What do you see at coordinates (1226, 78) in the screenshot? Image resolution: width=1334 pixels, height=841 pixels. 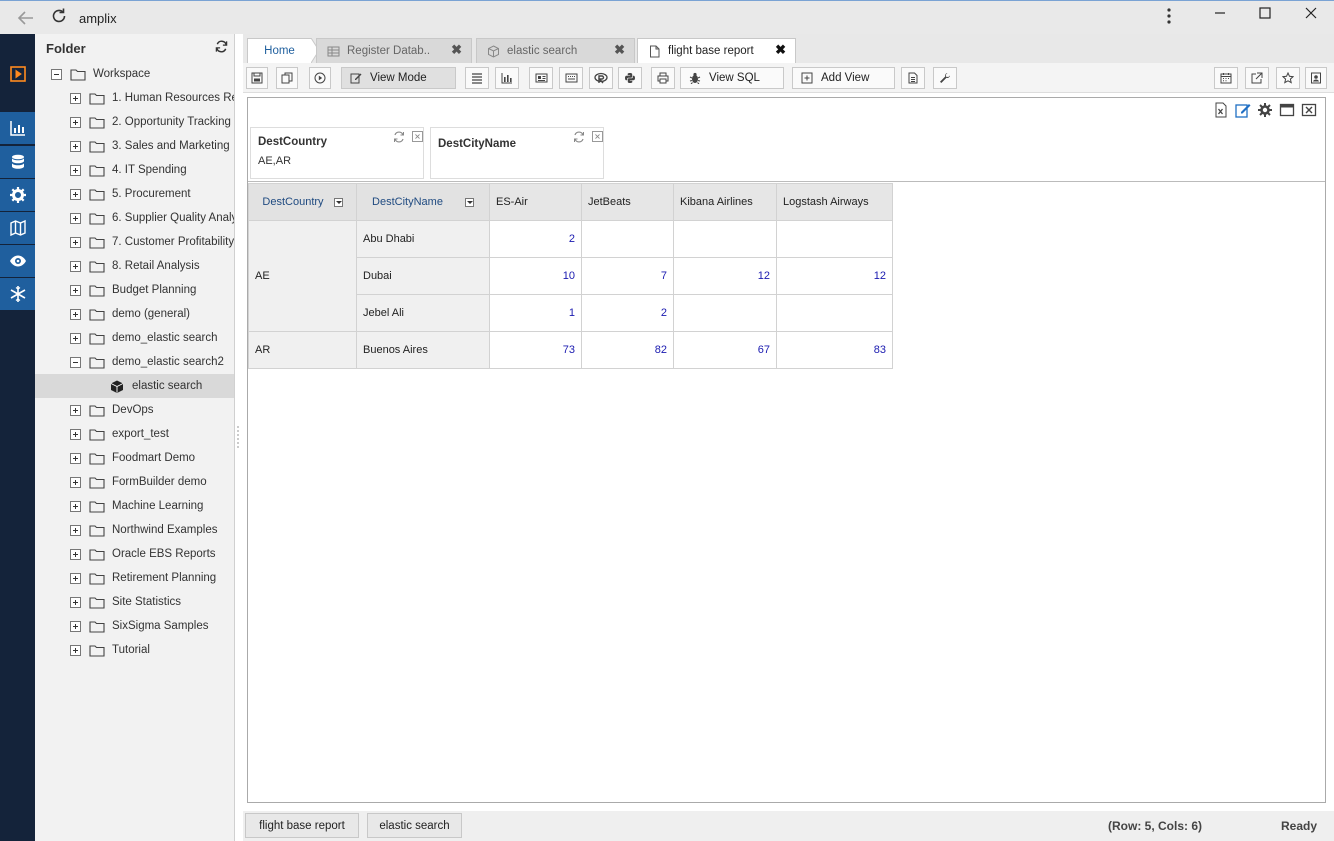 I see `schedule-button` at bounding box center [1226, 78].